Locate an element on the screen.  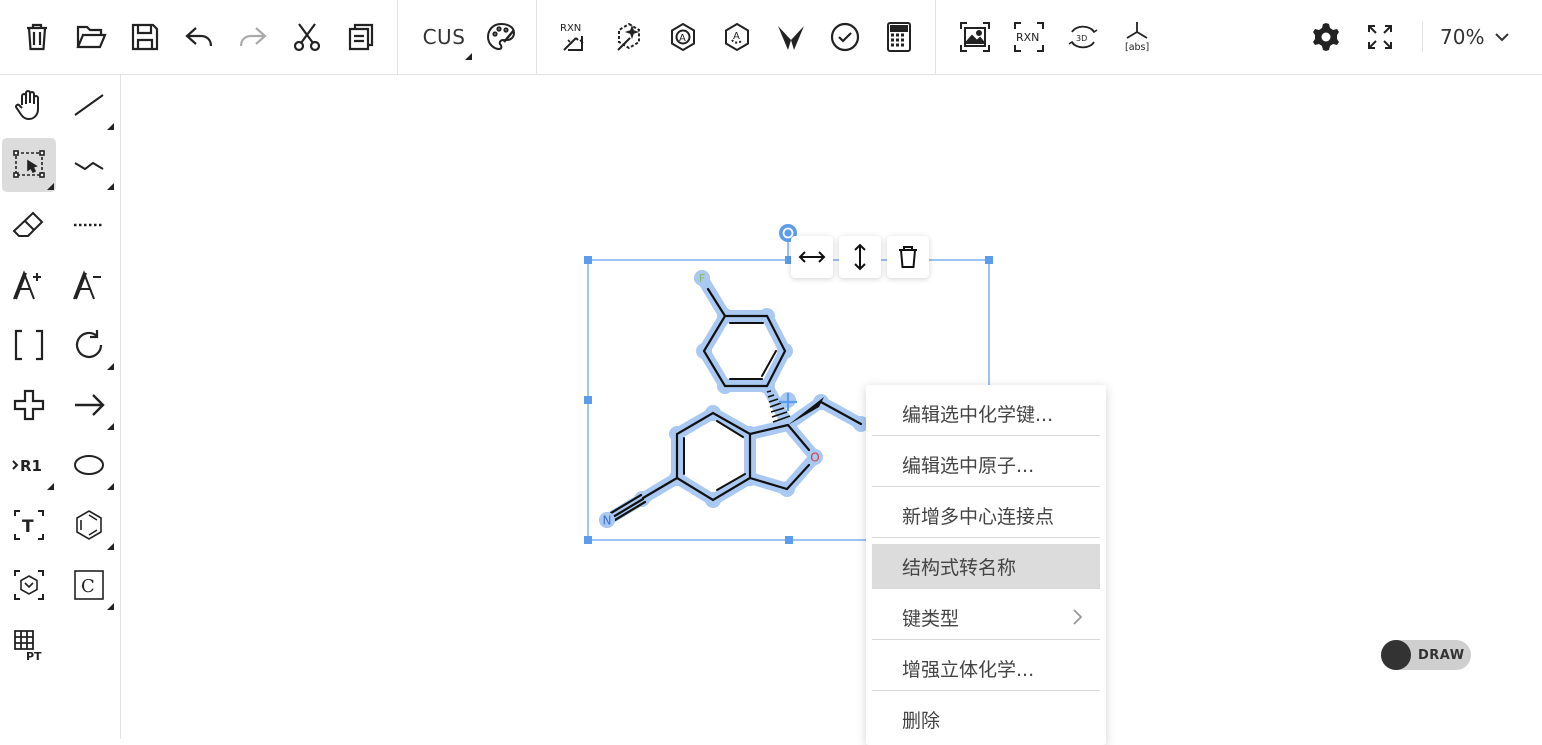
chain-icon is located at coordinates (89, 166).